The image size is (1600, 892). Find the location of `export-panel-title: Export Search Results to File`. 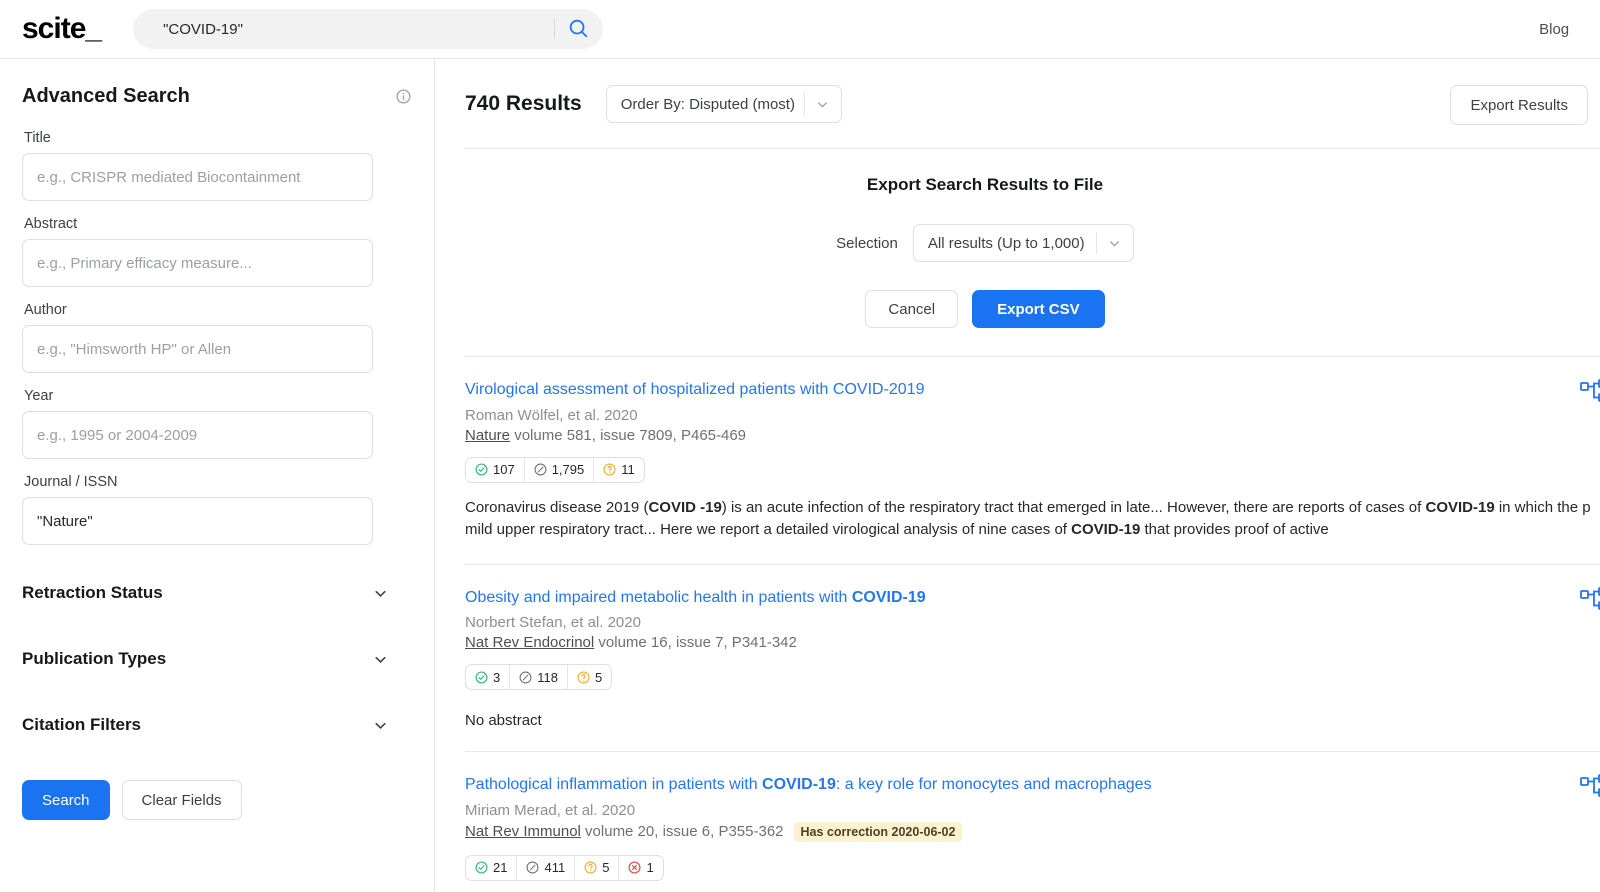

export-panel-title: Export Search Results to File is located at coordinates (985, 184).